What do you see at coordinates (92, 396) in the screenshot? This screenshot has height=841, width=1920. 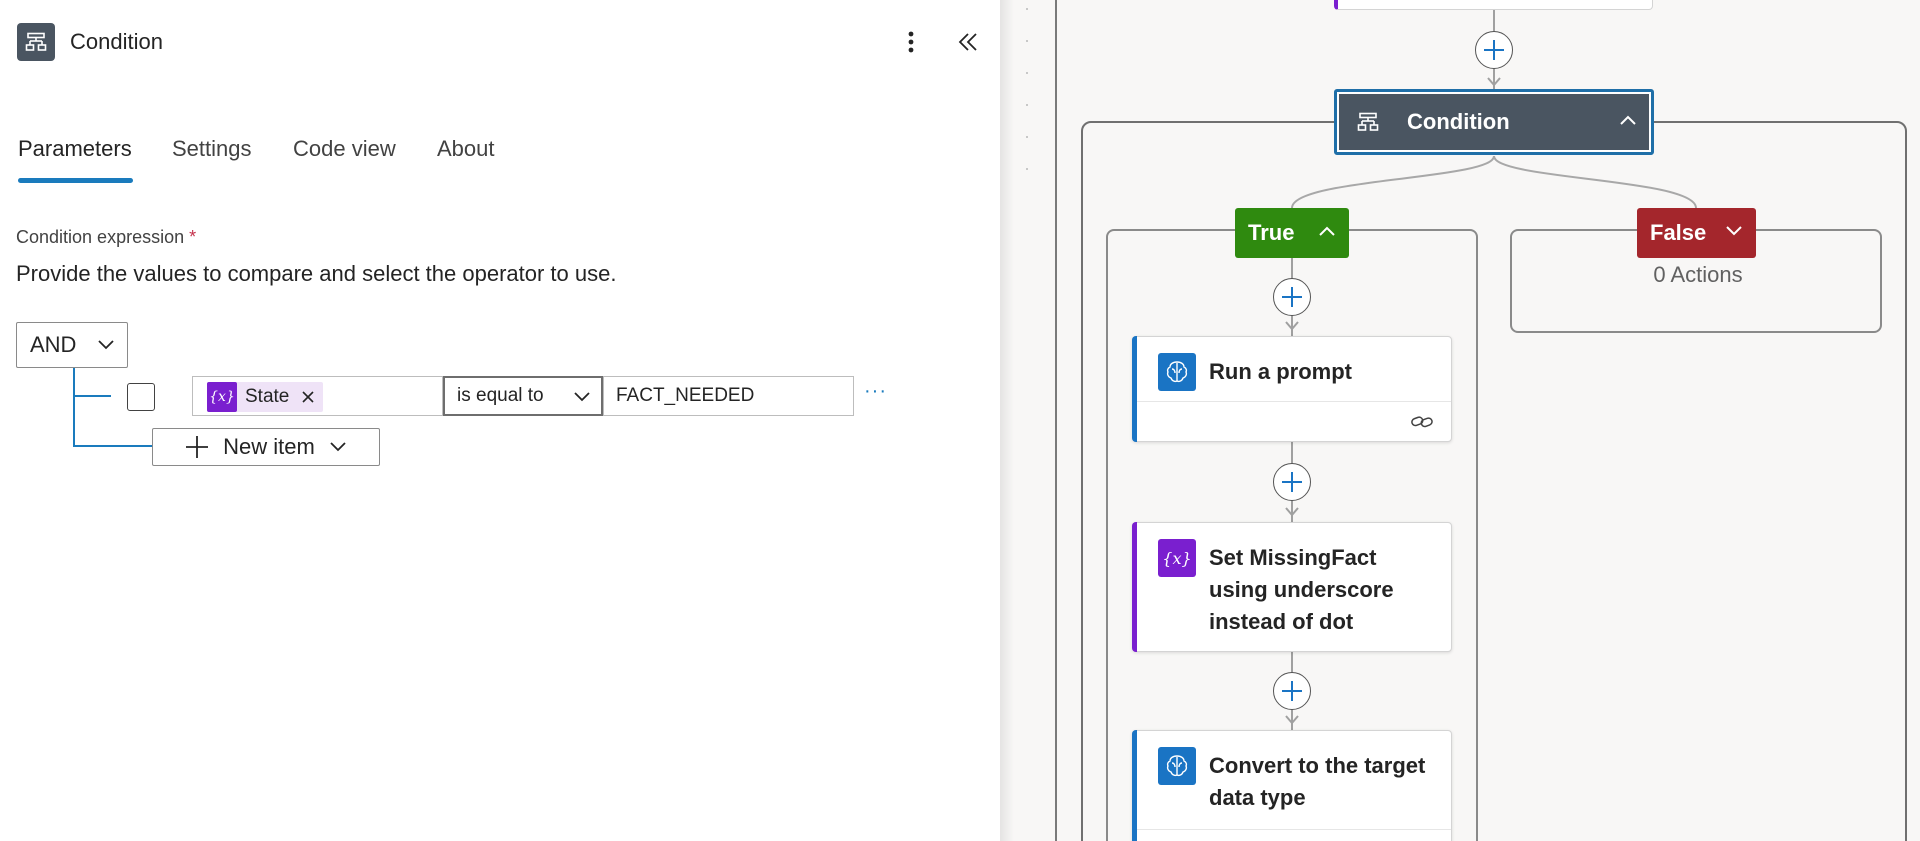 I see `tree-connector-row` at bounding box center [92, 396].